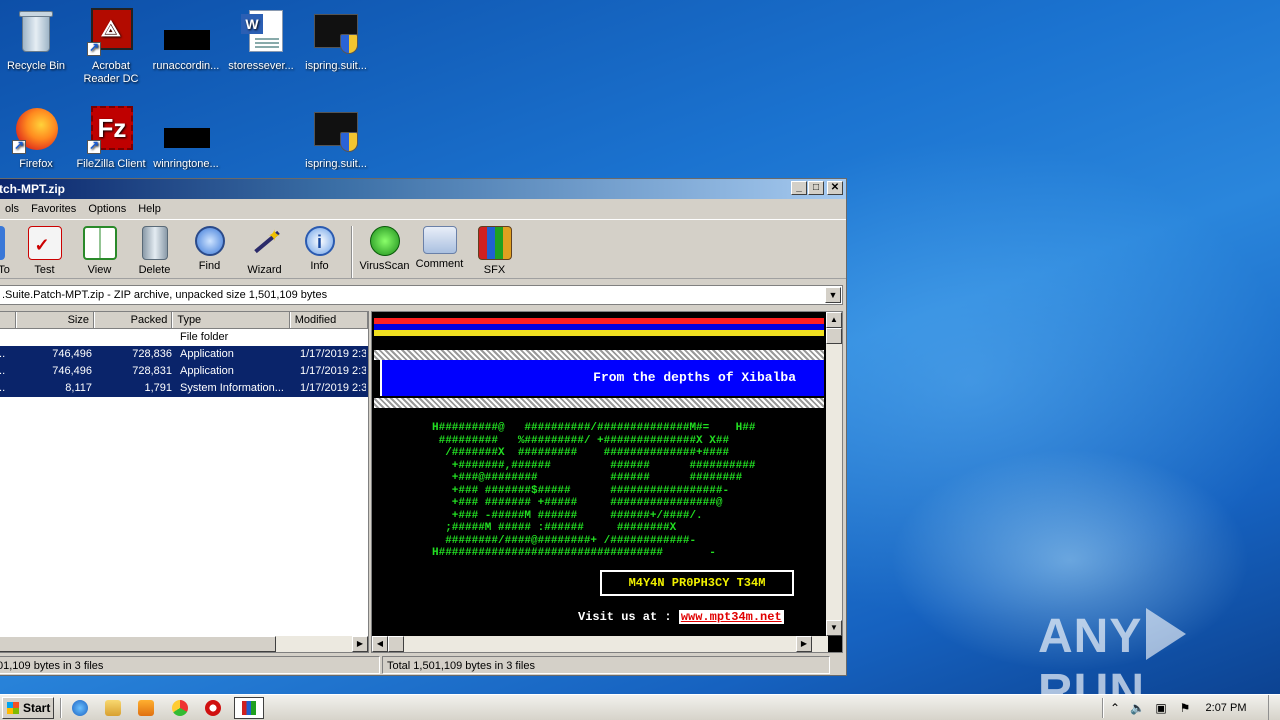  Describe the element at coordinates (209, 241) in the screenshot. I see `find-icon` at that location.